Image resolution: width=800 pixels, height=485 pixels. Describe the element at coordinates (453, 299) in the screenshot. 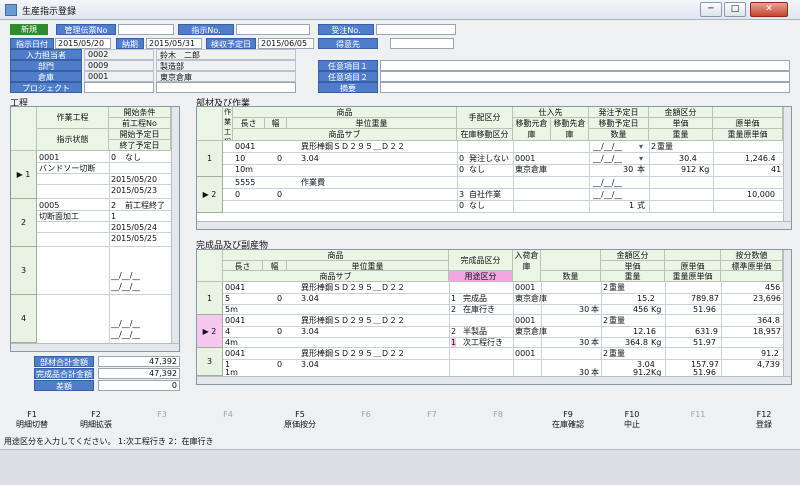

I see `product-done-no: 1` at that location.